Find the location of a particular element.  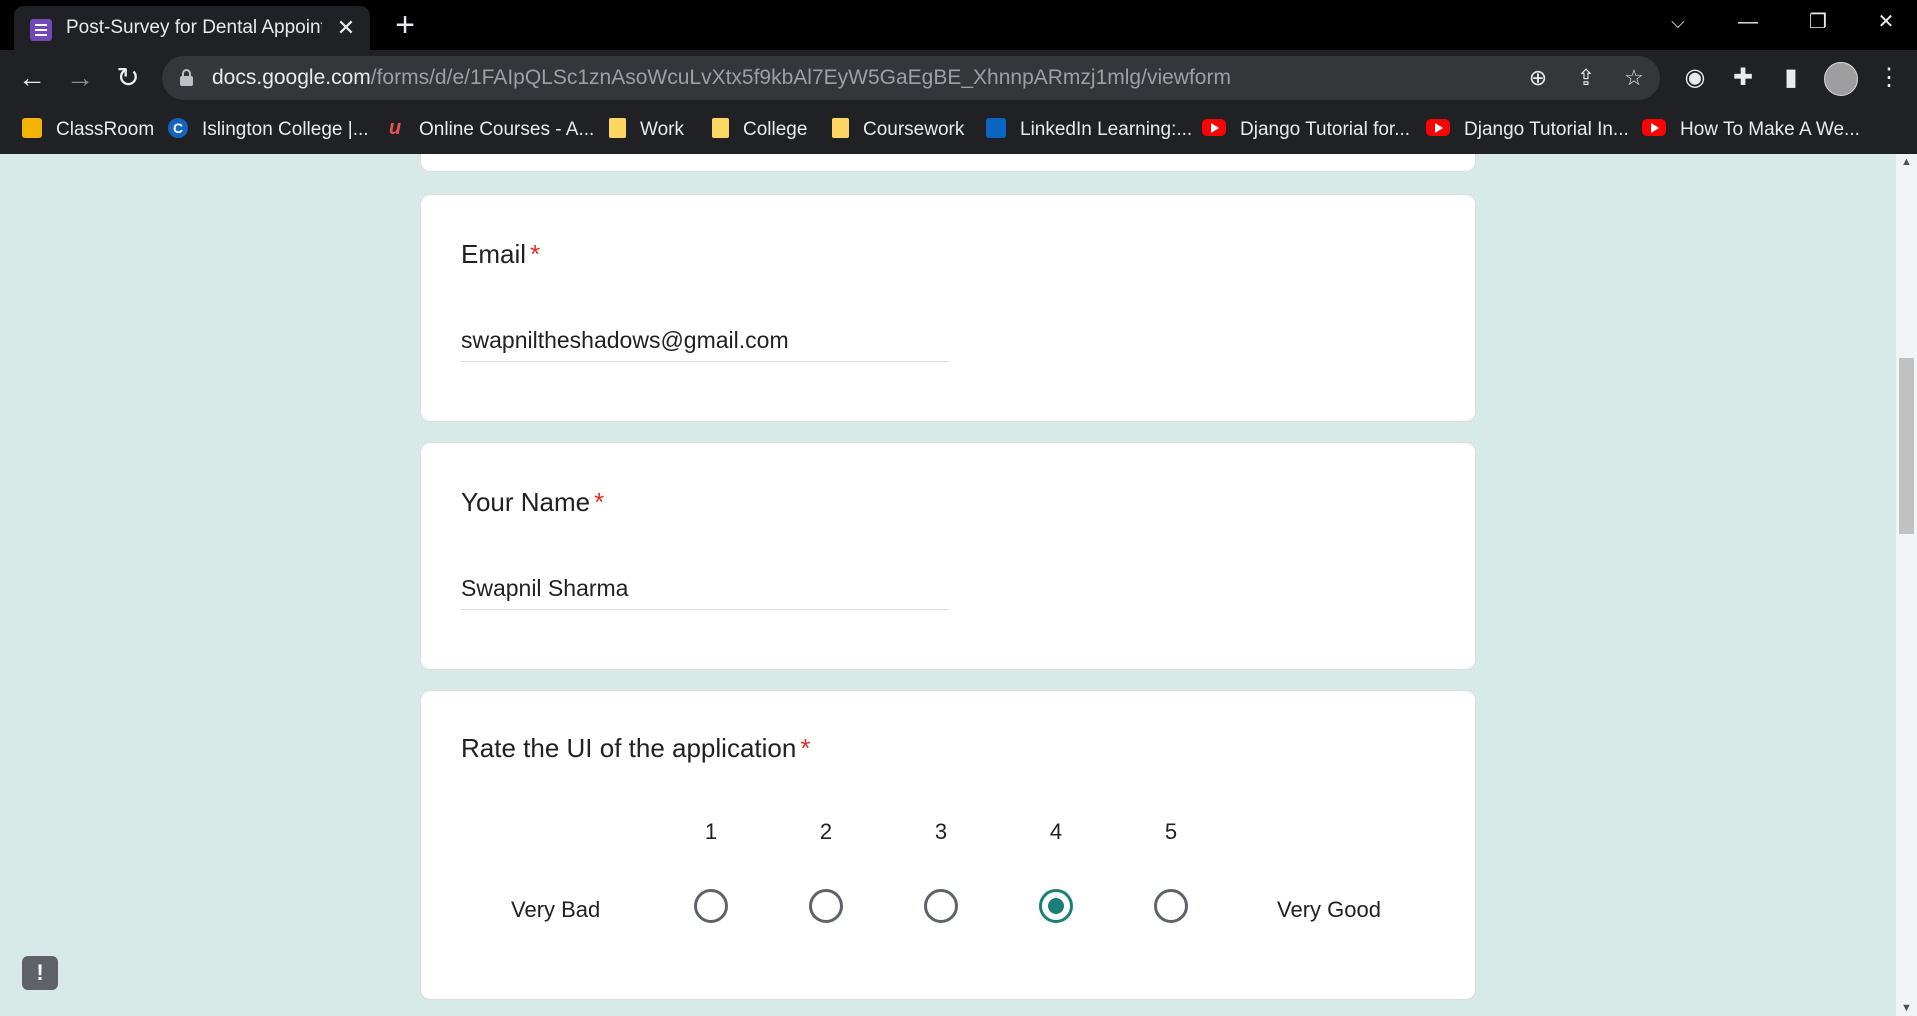

scale-option-label: 5 is located at coordinates (1171, 831).